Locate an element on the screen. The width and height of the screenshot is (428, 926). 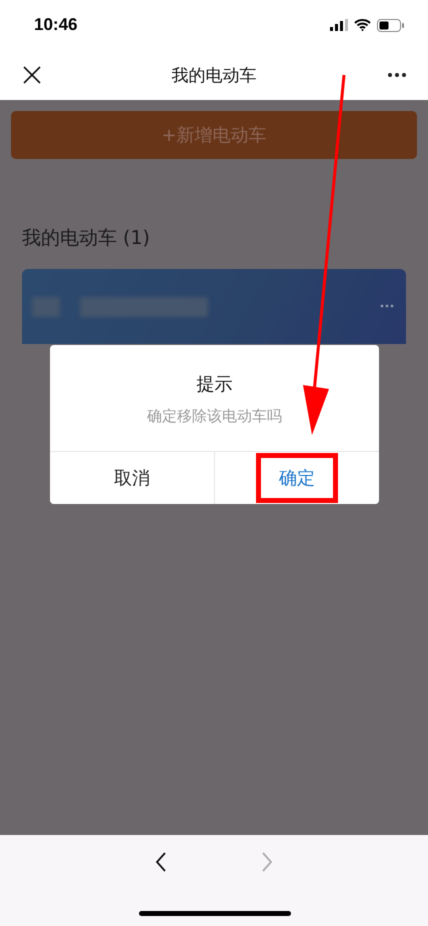
dialog-title: 提示 is located at coordinates (215, 384).